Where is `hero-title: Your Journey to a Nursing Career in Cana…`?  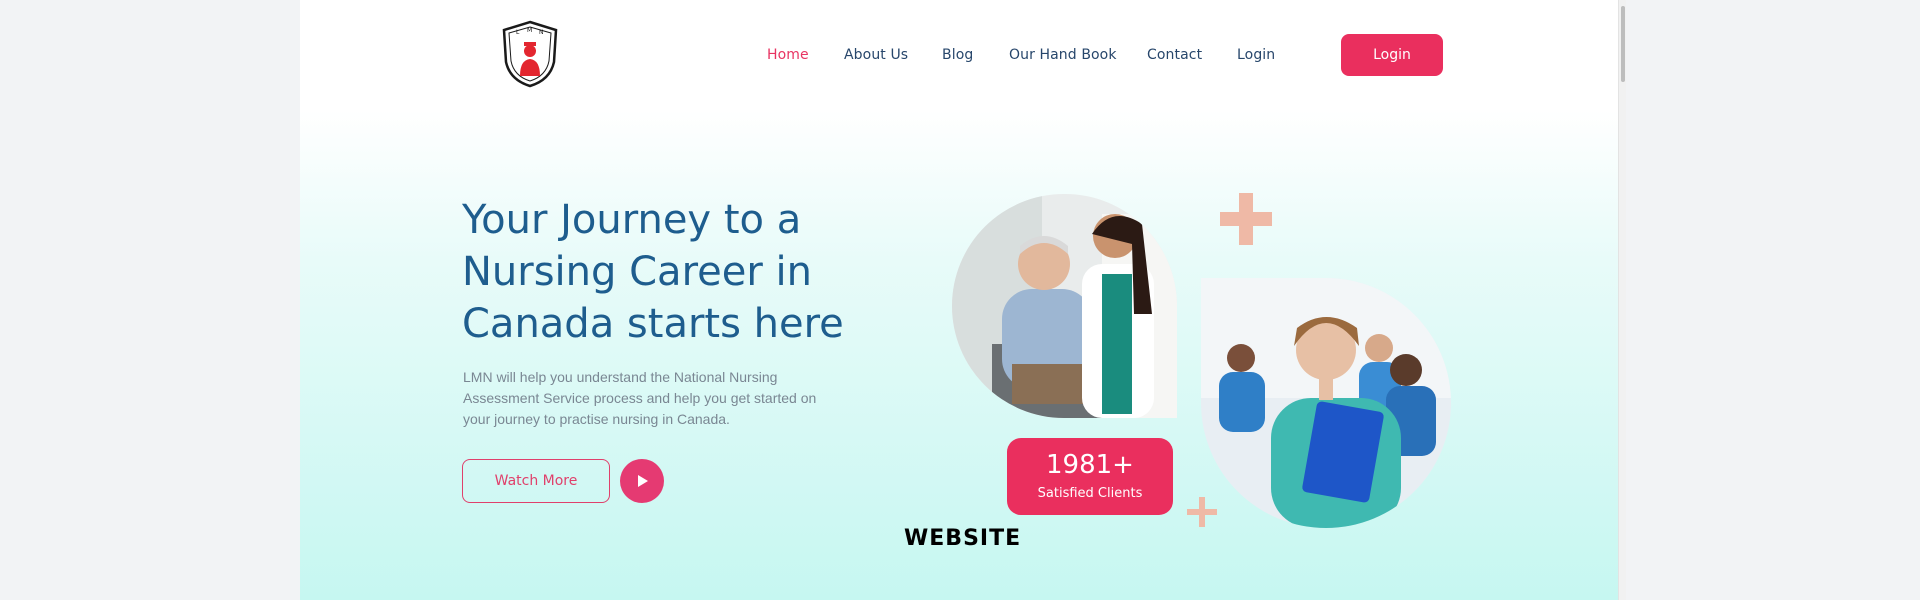 hero-title: Your Journey to a Nursing Career in Cana… is located at coordinates (672, 272).